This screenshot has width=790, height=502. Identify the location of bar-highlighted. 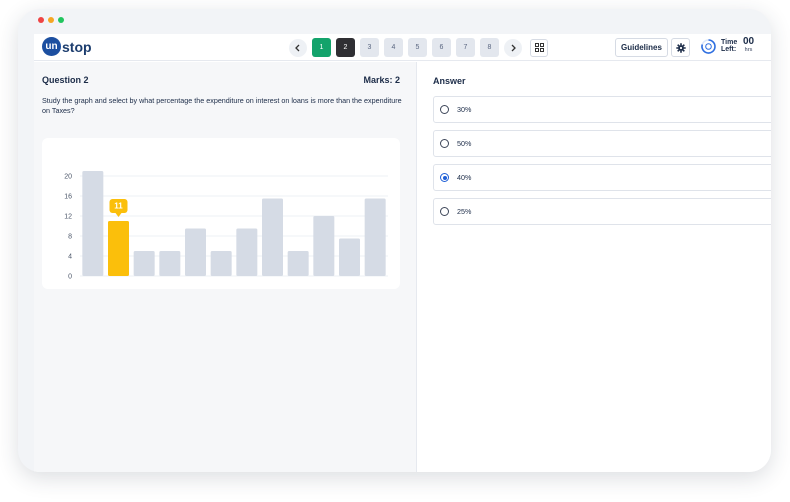
(118, 248).